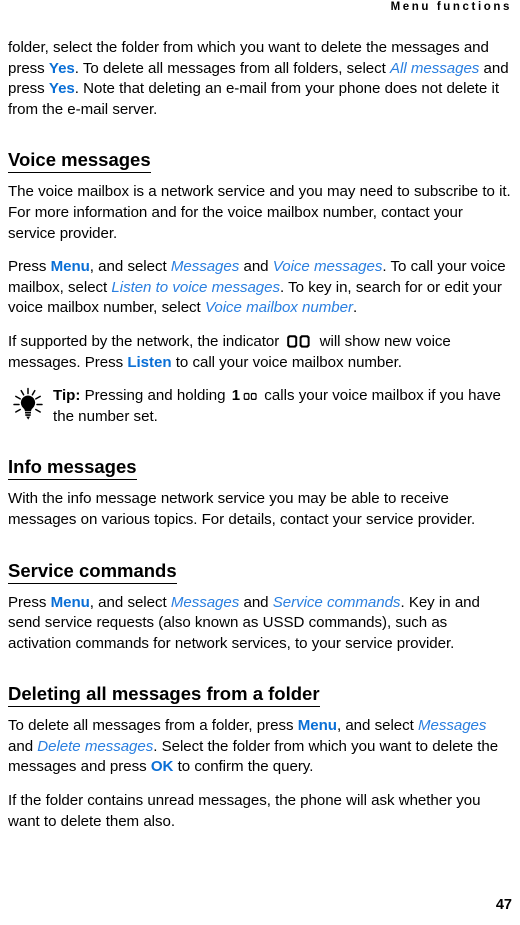  I want to click on heading-wrap-service-commands: Service commands, so click(260, 572).